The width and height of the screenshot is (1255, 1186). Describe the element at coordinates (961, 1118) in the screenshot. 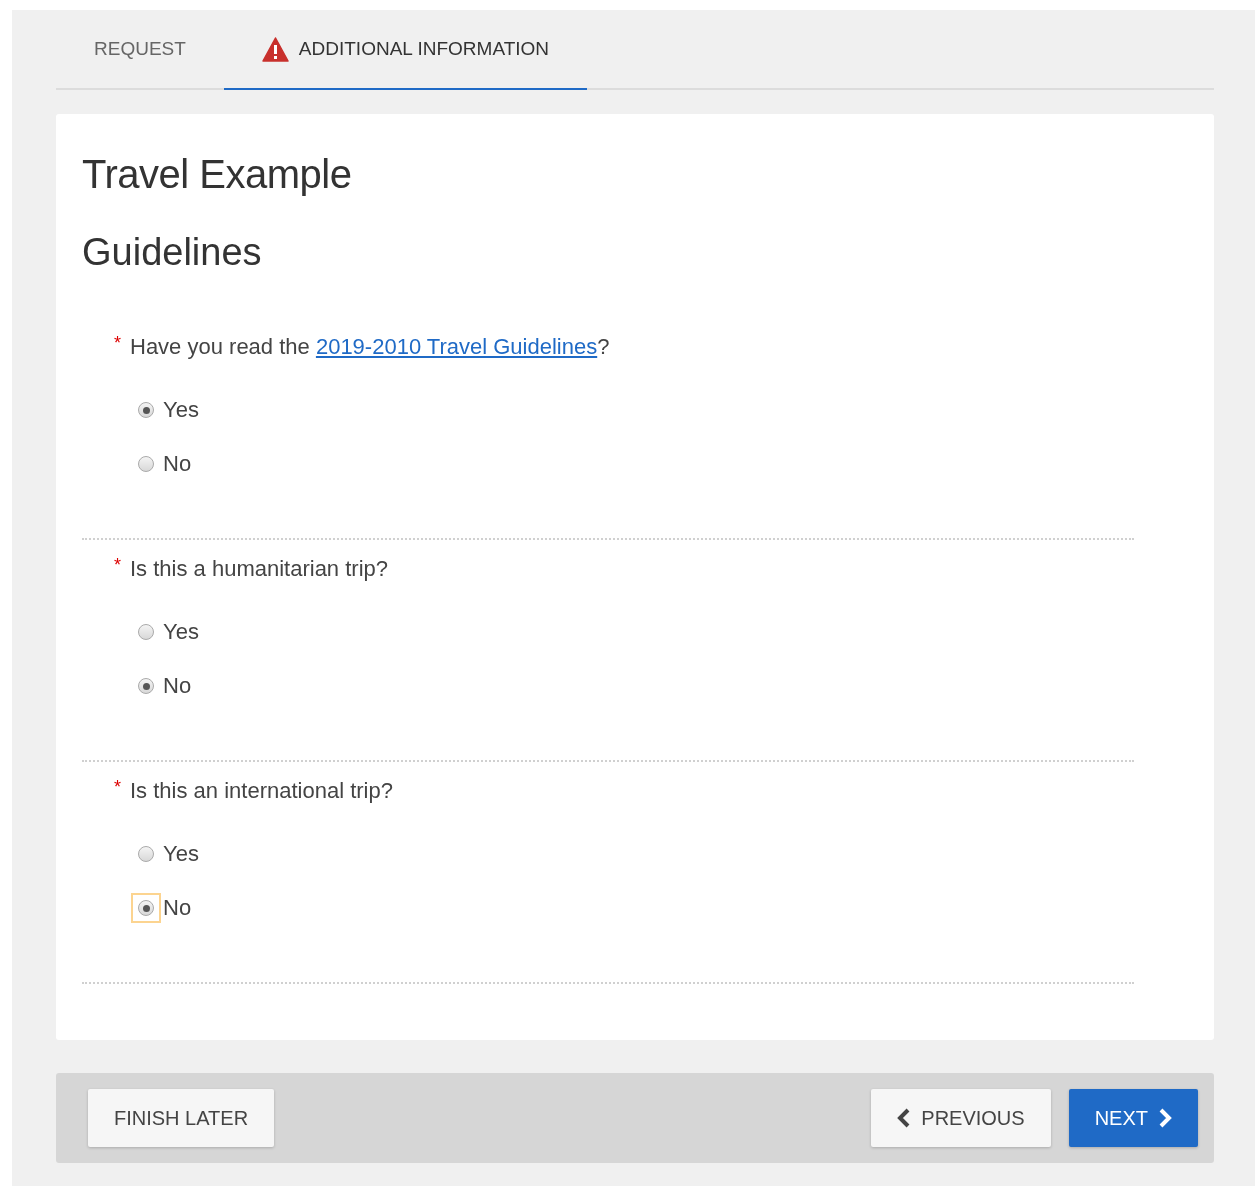

I see `previous-button: PREVIOUS` at that location.